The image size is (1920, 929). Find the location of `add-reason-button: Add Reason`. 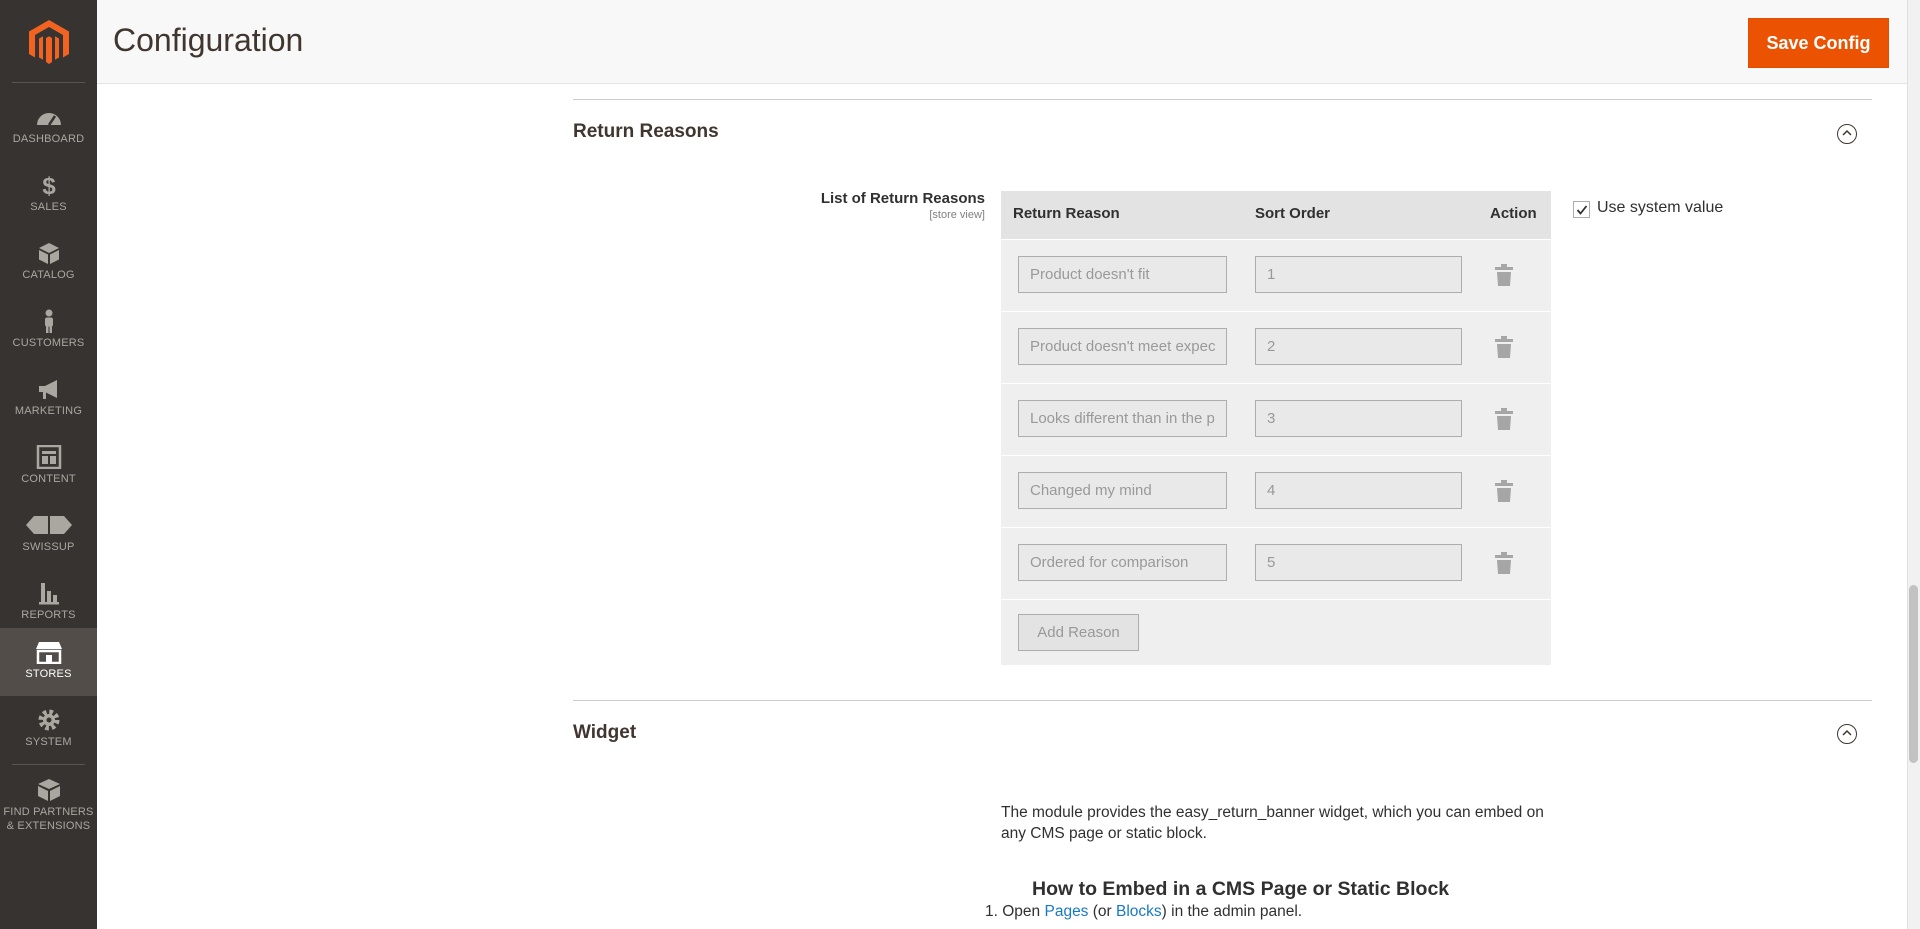

add-reason-button: Add Reason is located at coordinates (1078, 632).